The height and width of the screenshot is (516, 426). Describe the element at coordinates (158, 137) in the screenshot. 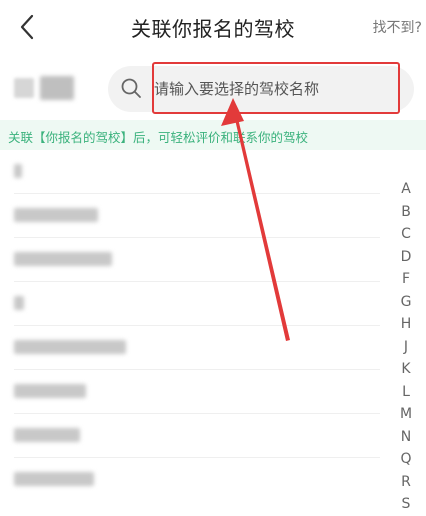

I see `info-banner-text: 关联【你报名的驾校】后，可轻松评价和联系你的驾校` at that location.